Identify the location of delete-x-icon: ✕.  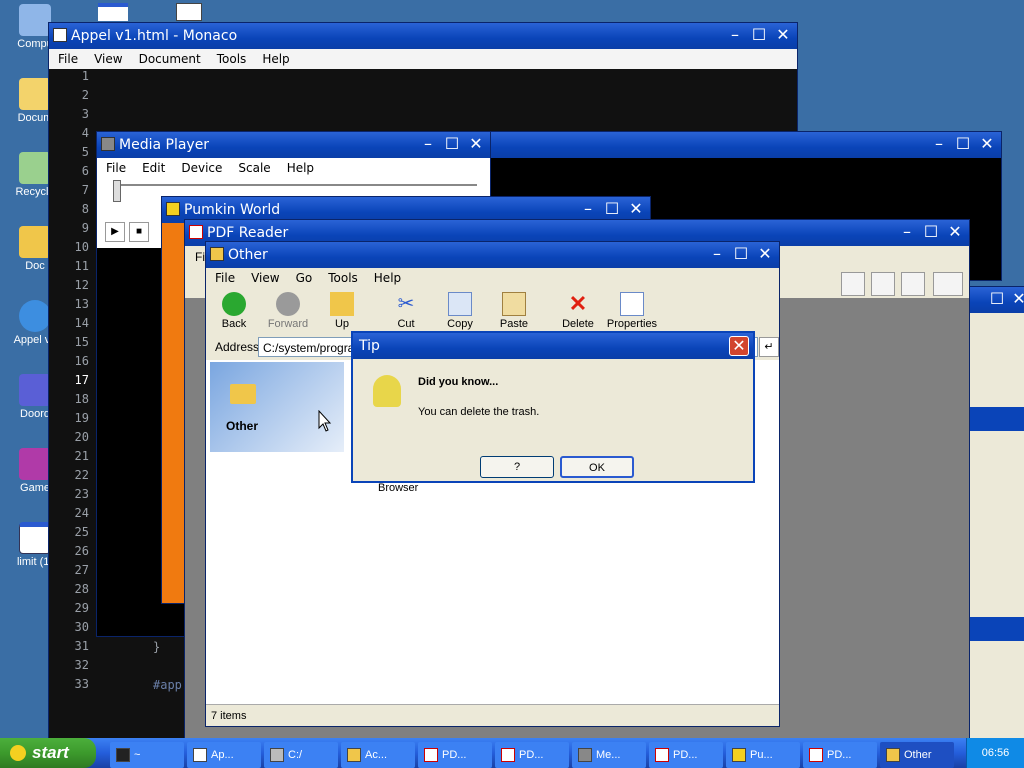
(578, 303).